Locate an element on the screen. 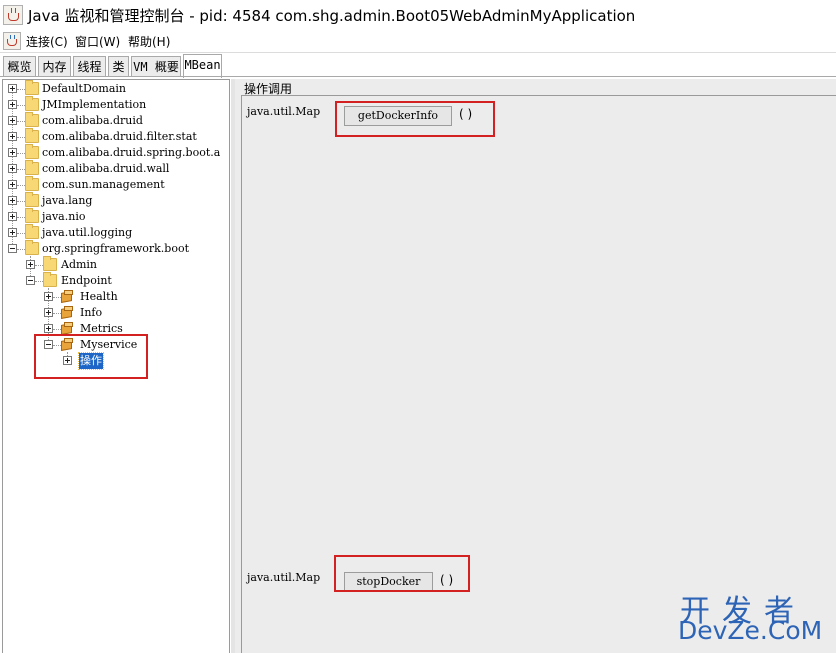  watermark: 开发者 DevZe.CoM is located at coordinates (757, 618).